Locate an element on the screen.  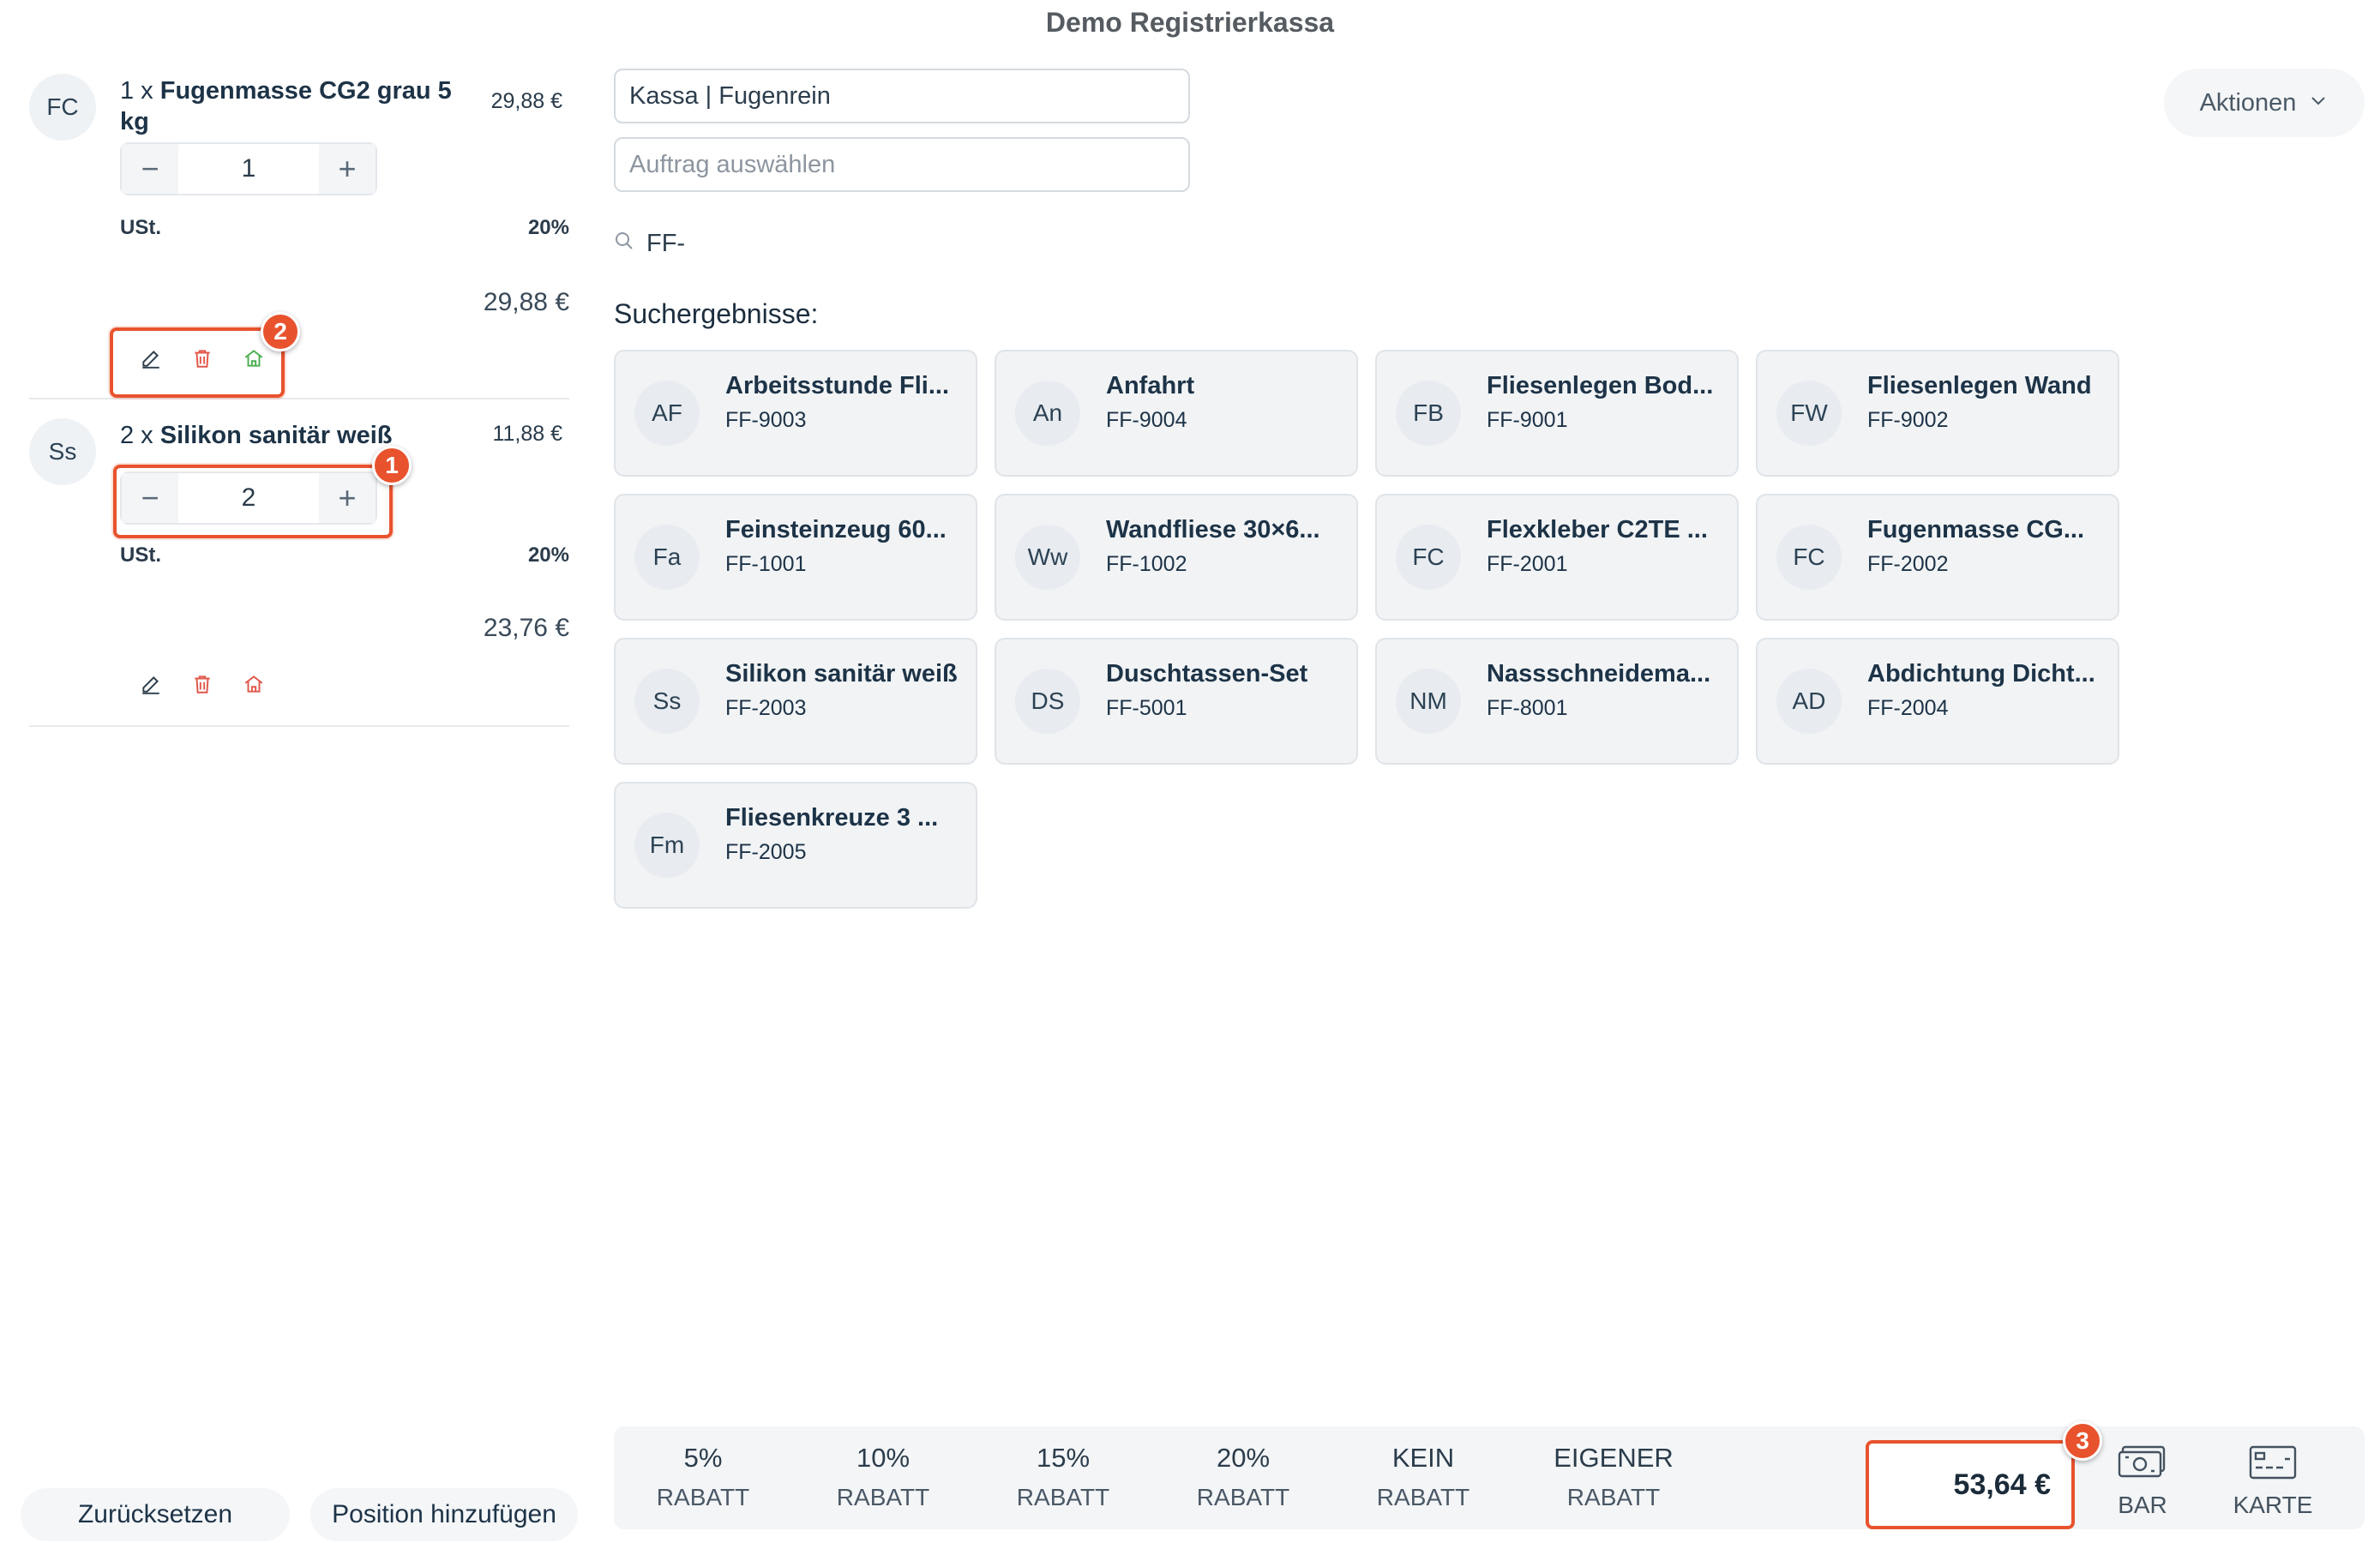
cart-item-qty-prefix: 2 x is located at coordinates (140, 435).